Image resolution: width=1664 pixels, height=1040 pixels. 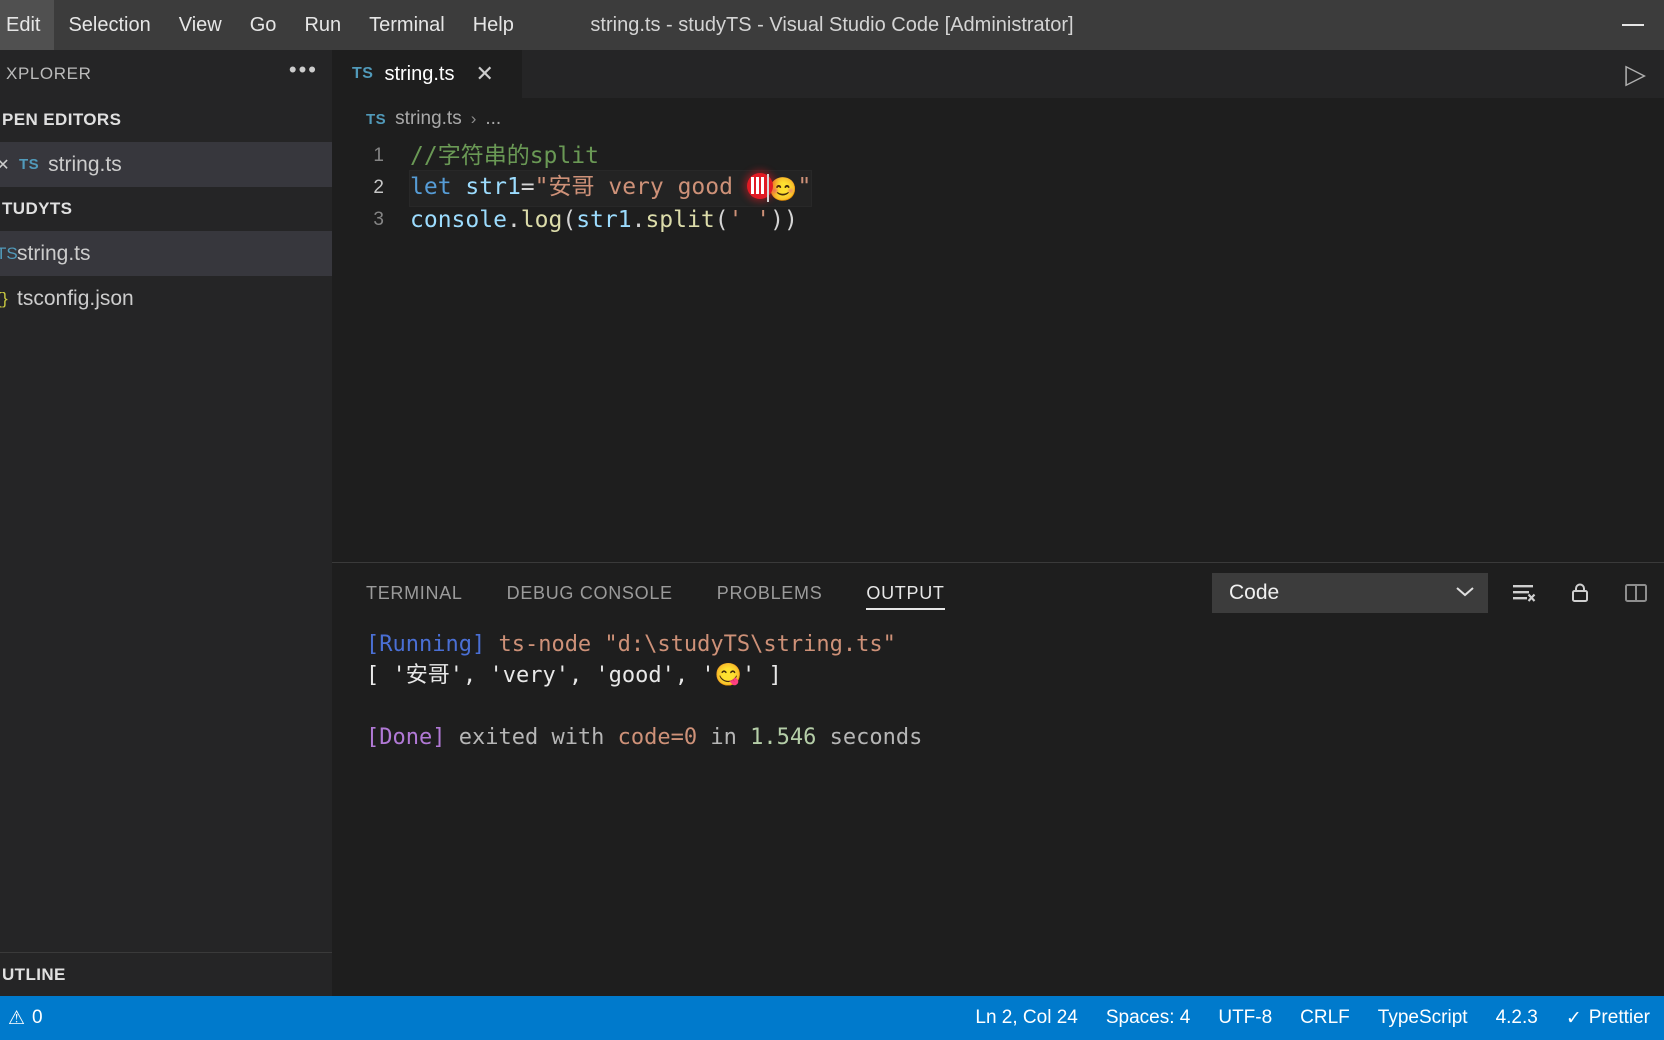 I want to click on menu-bar: Edit Selection View Go Run Terminal Help, so click(x=264, y=25).